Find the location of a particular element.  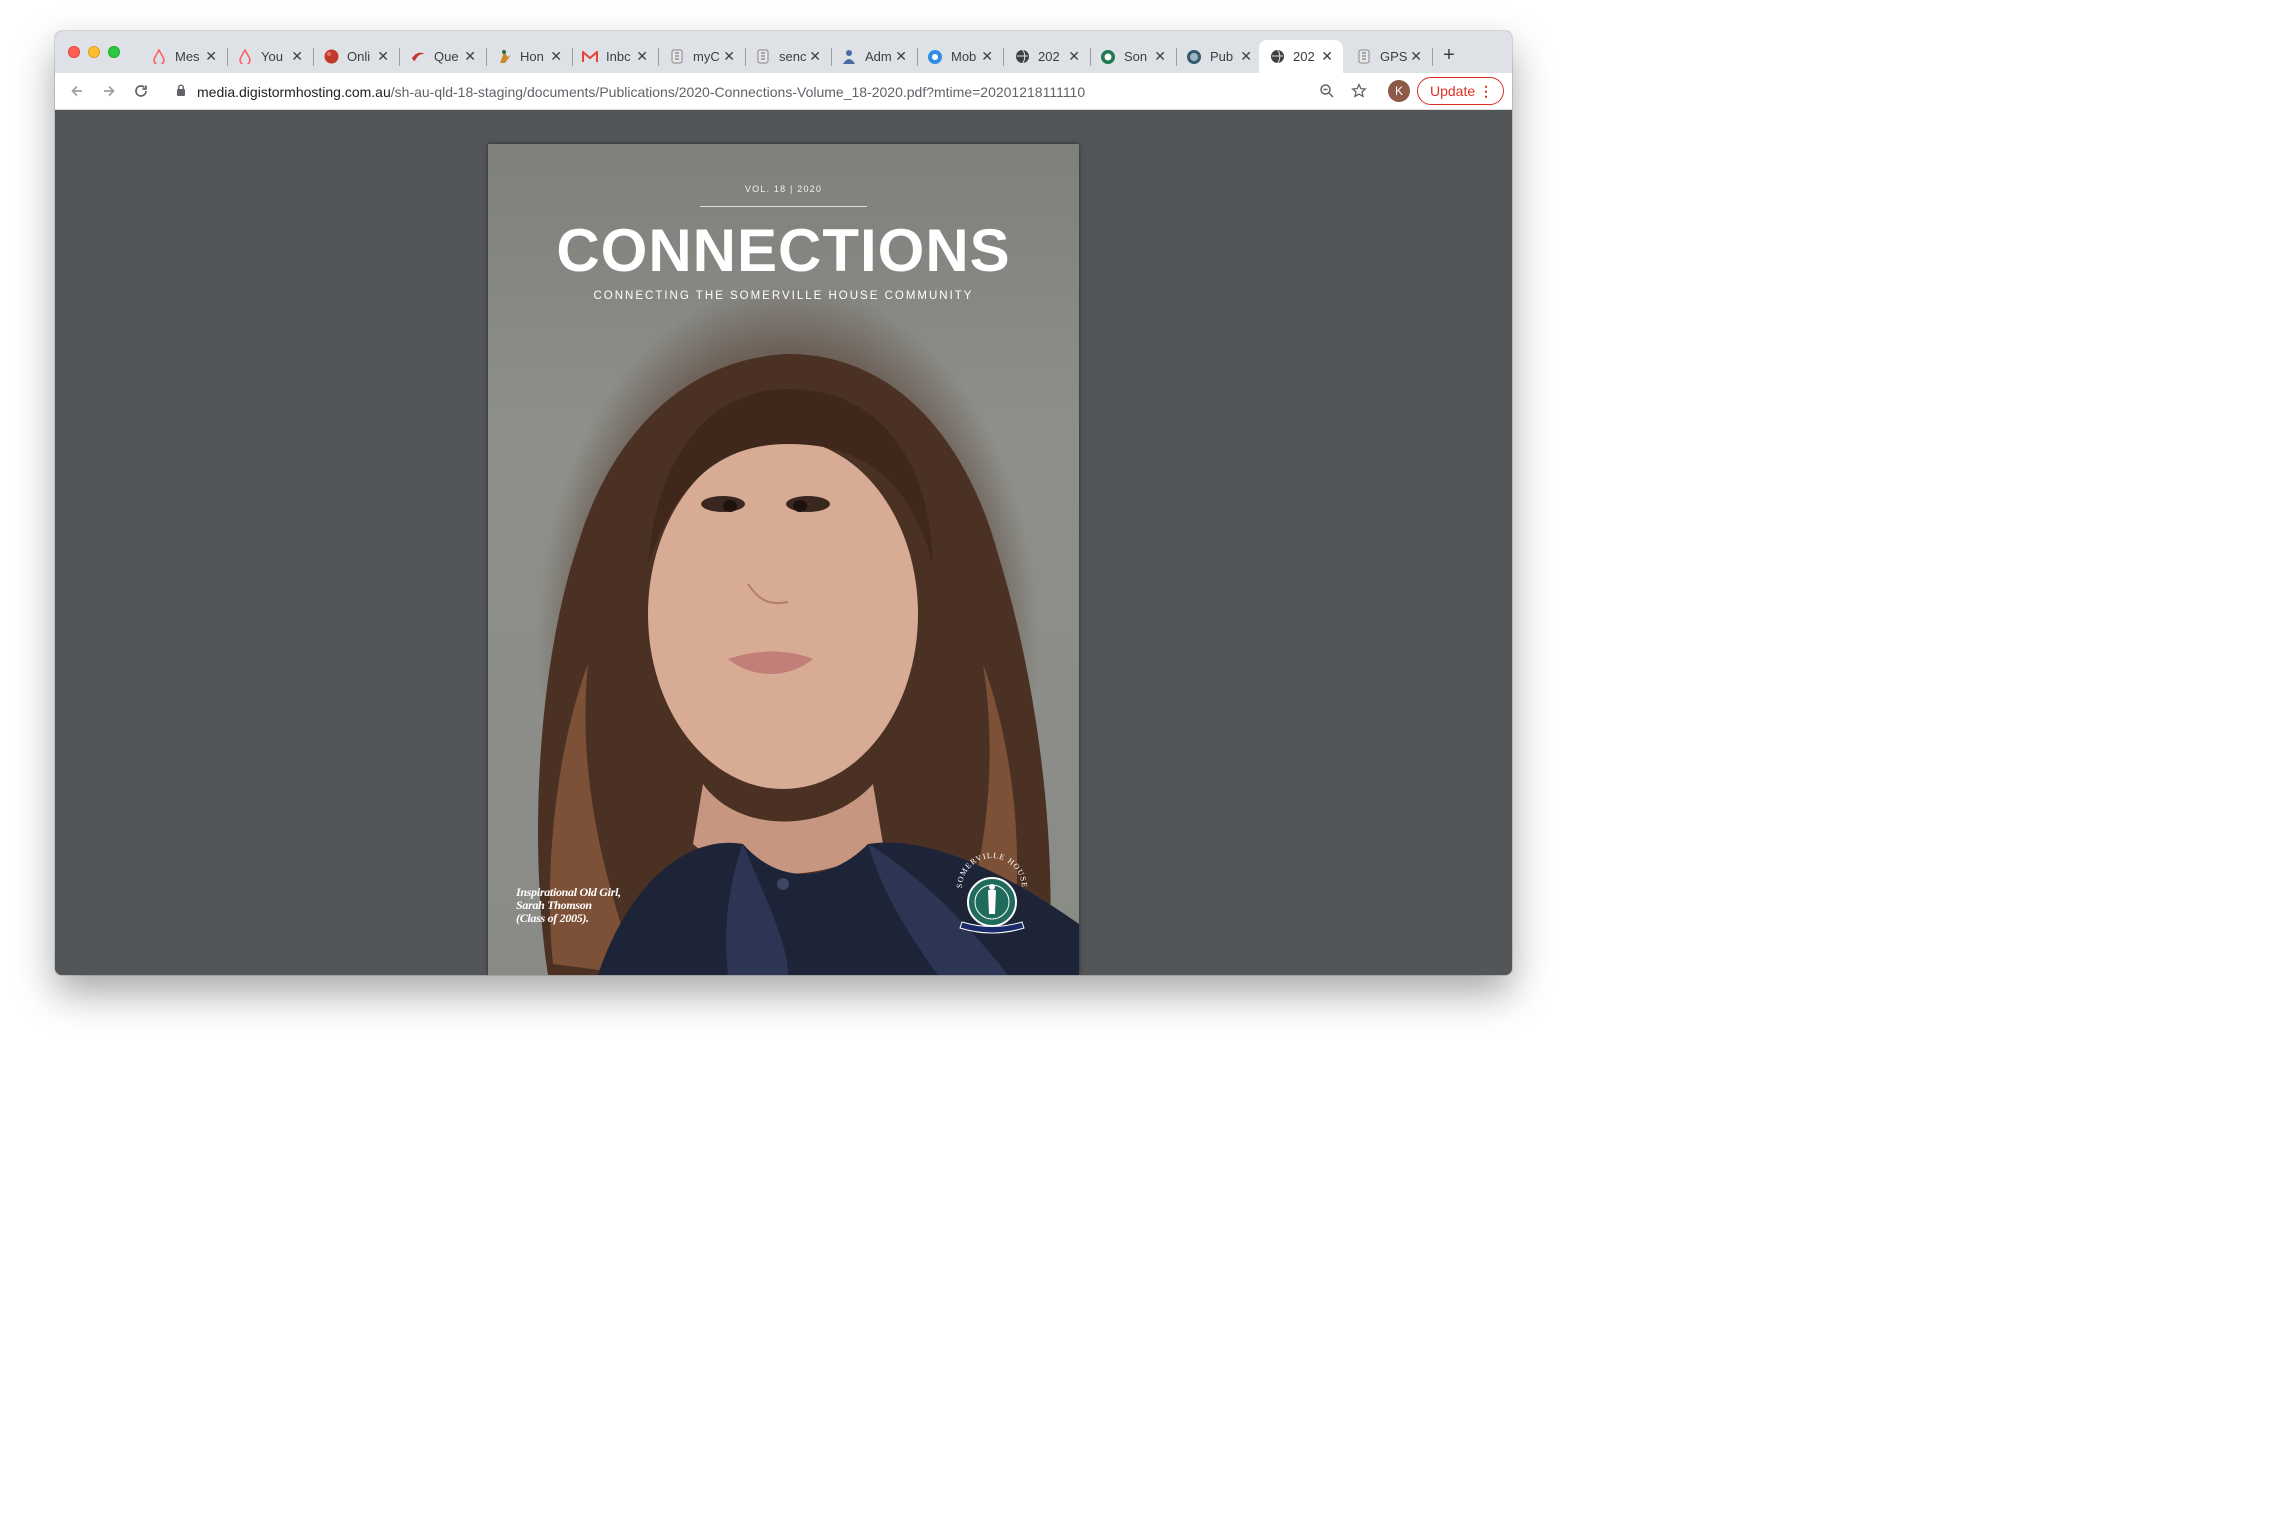

bird-logo-icon is located at coordinates (504, 57).